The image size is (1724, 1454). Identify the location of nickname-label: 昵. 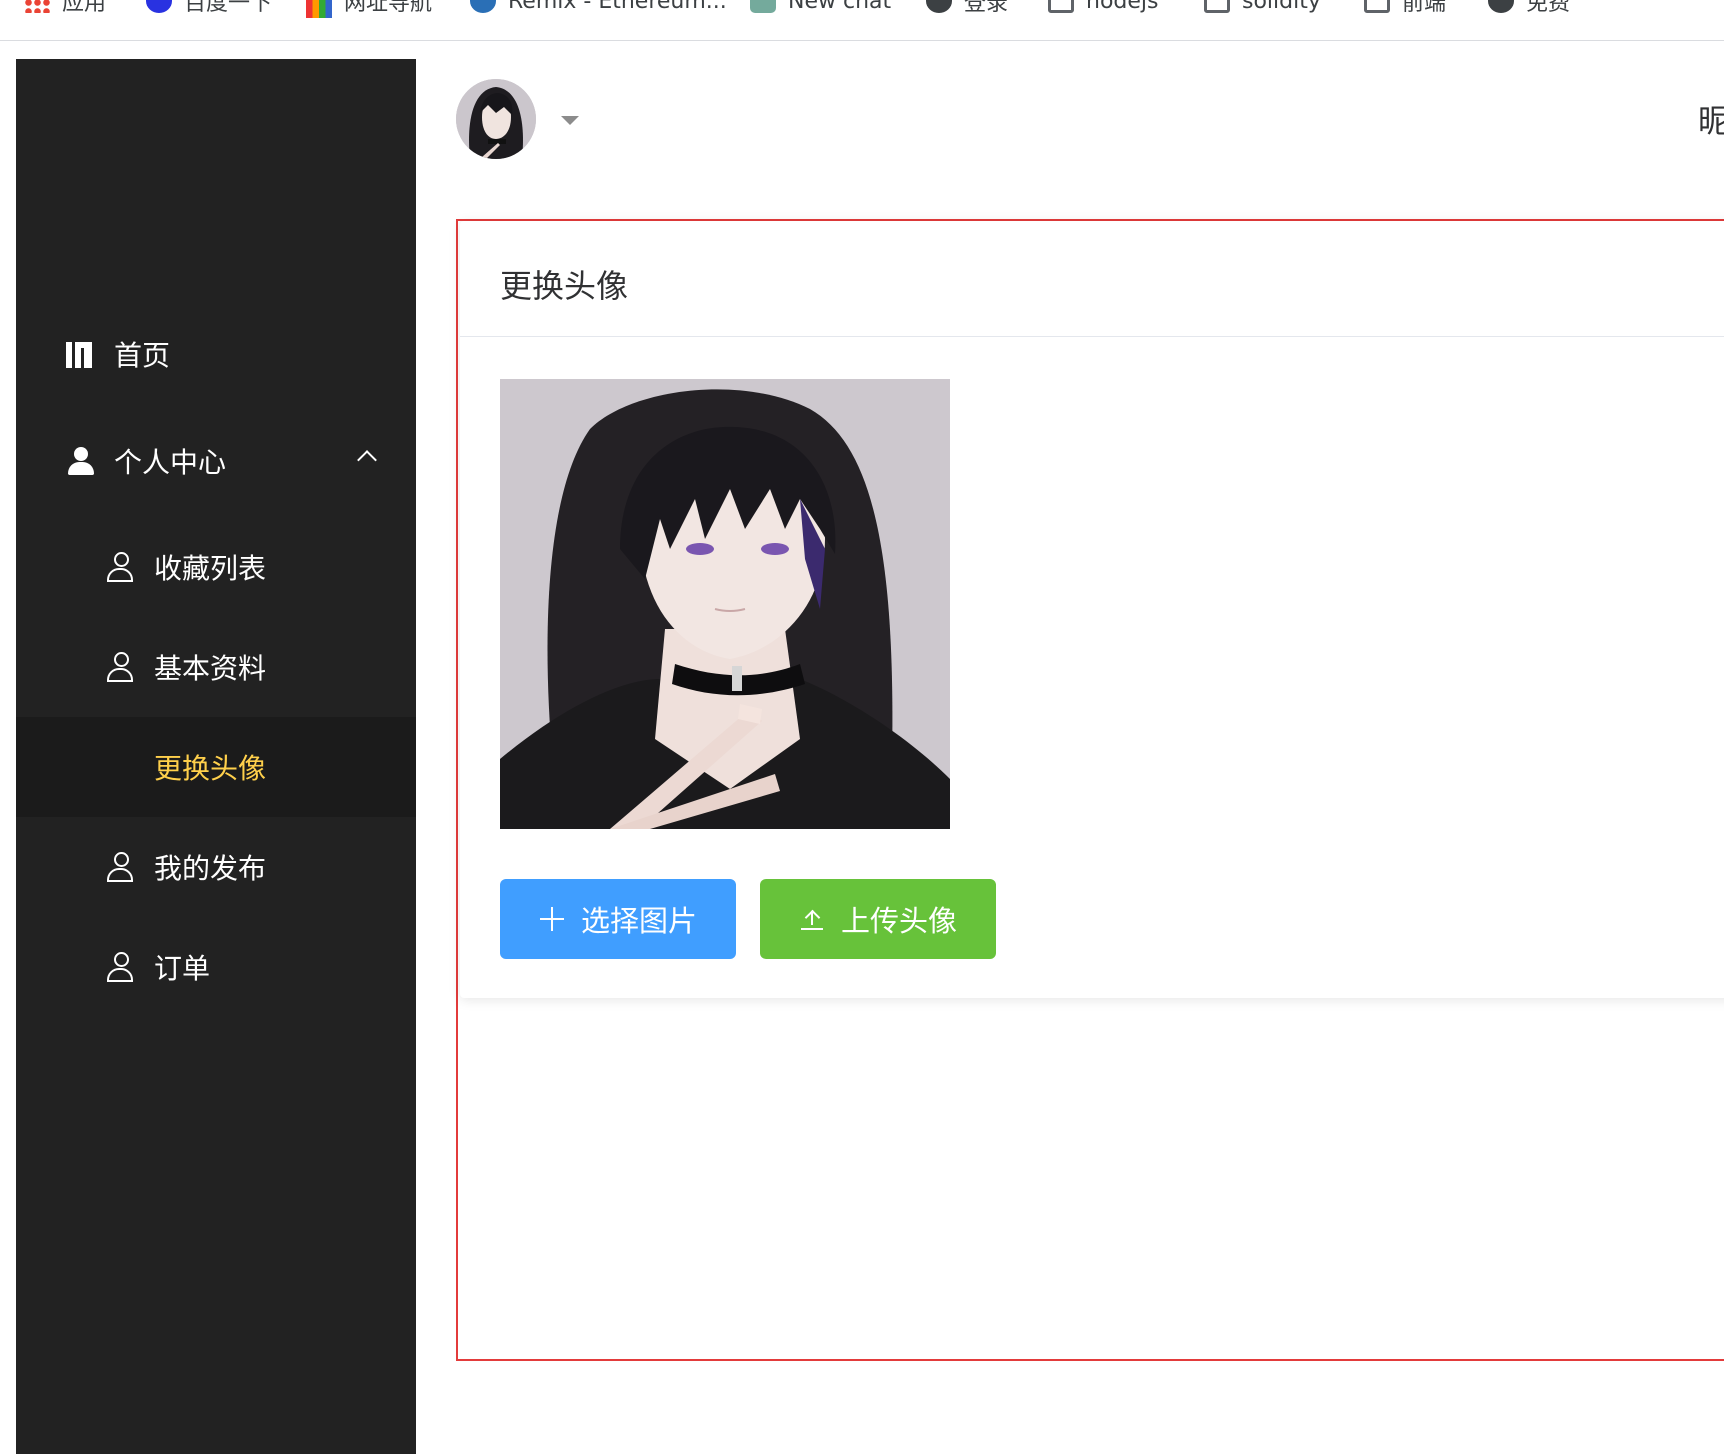
(1711, 121).